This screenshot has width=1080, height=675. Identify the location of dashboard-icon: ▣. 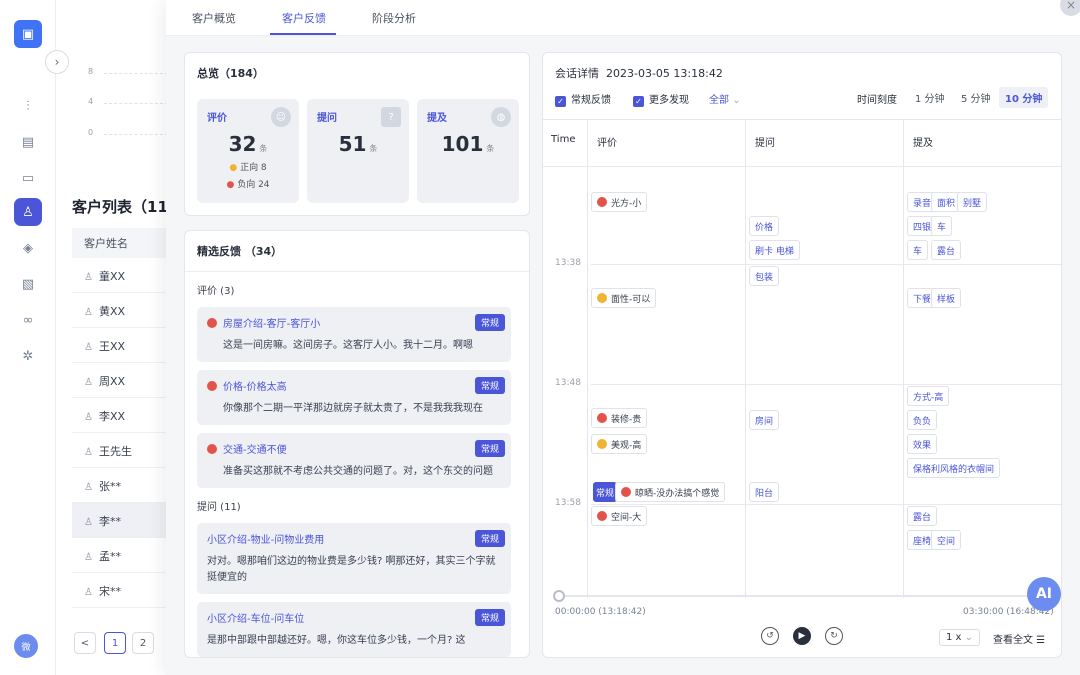
(28, 34).